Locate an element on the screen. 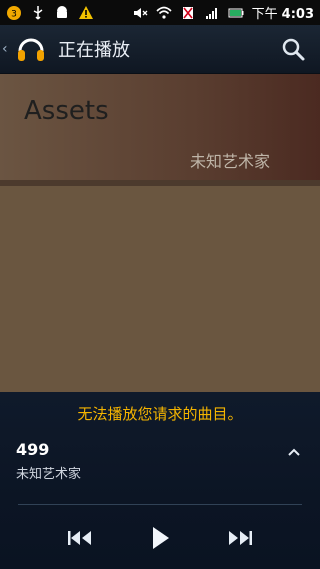  time-value: 4:03 is located at coordinates (297, 14).